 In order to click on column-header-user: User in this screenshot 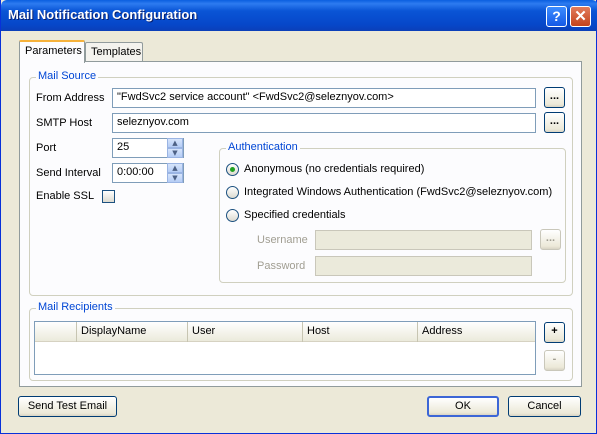, I will do `click(245, 332)`.